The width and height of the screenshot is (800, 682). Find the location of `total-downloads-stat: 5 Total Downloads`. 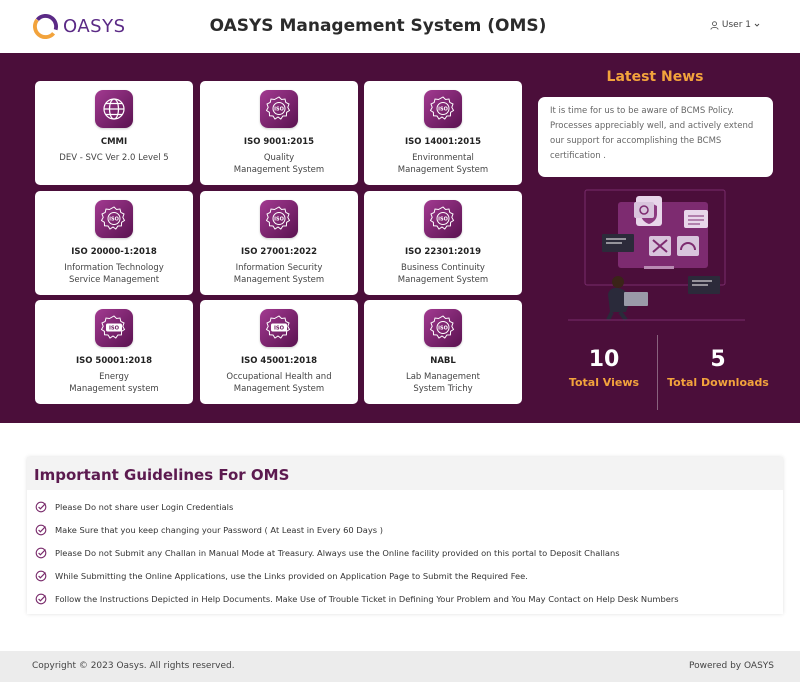

total-downloads-stat: 5 Total Downloads is located at coordinates (718, 372).